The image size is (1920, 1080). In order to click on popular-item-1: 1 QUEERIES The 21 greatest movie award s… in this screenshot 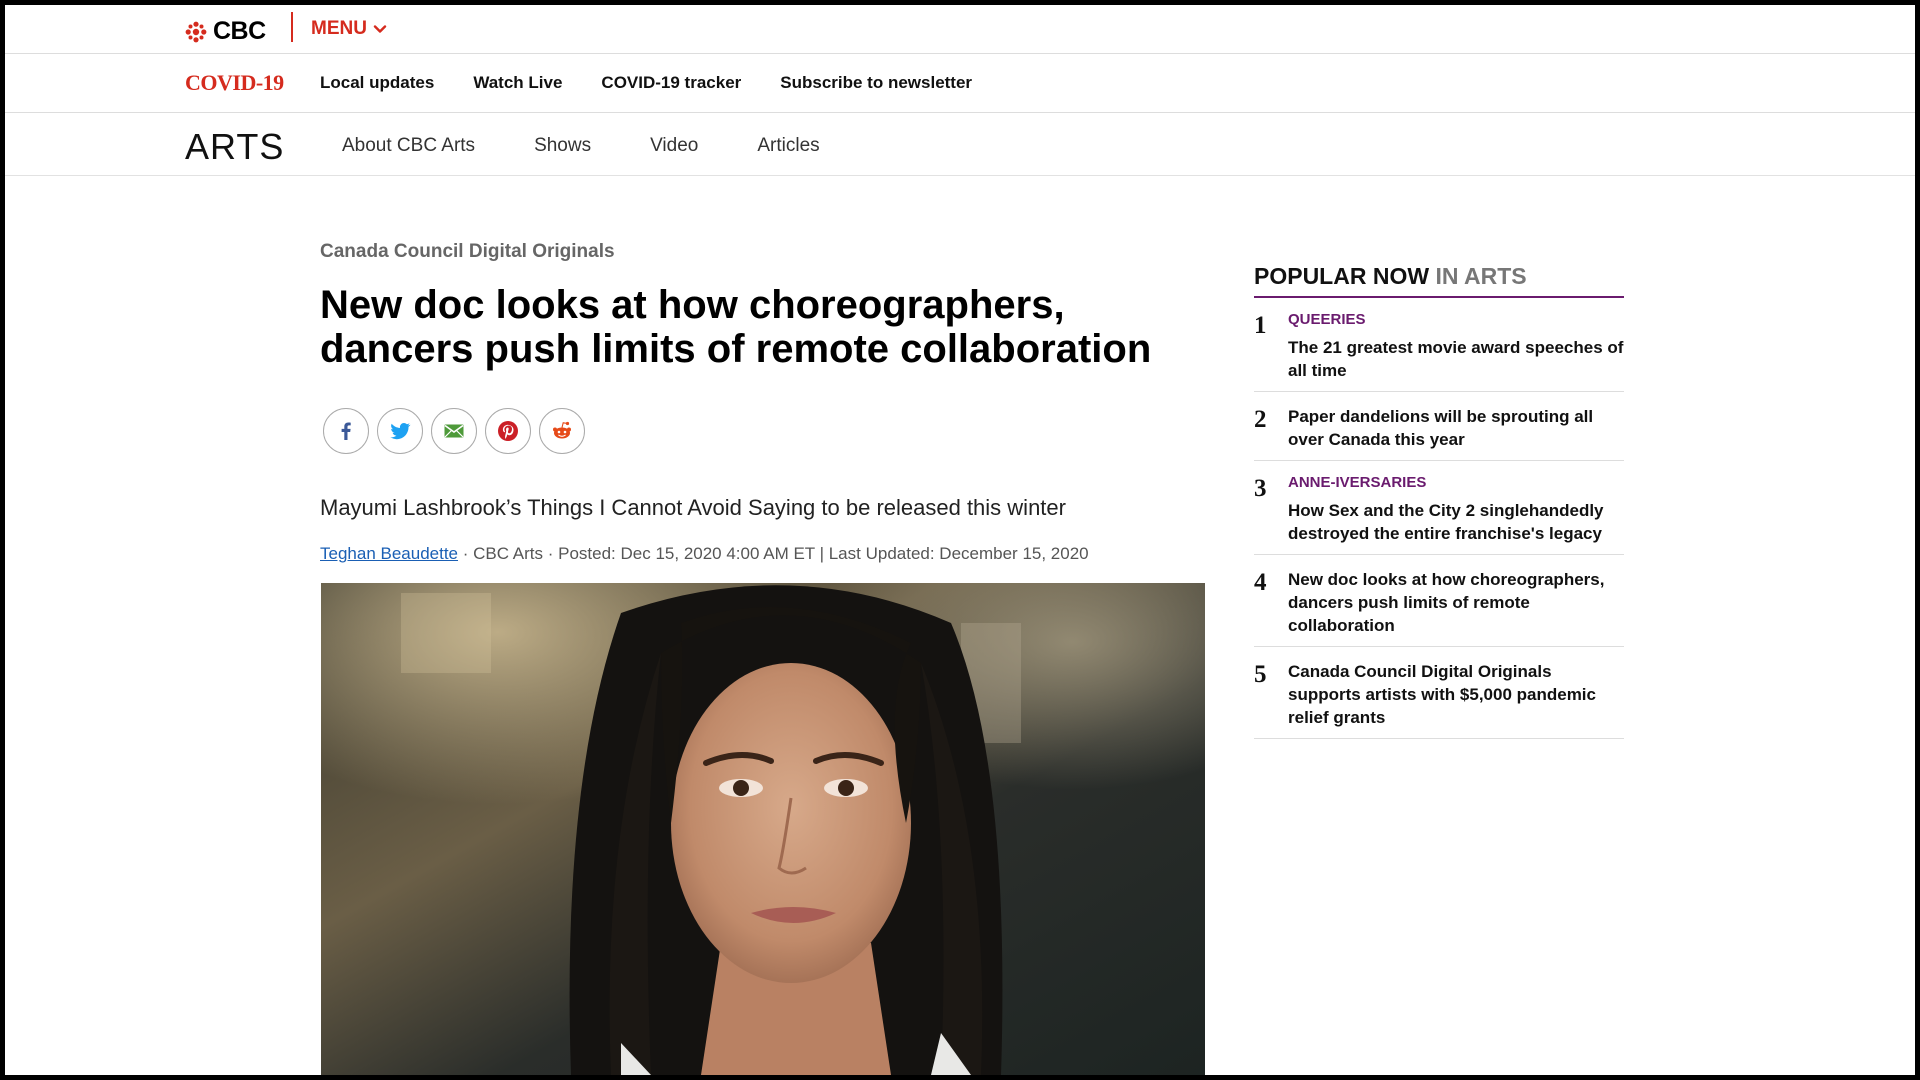, I will do `click(1439, 345)`.